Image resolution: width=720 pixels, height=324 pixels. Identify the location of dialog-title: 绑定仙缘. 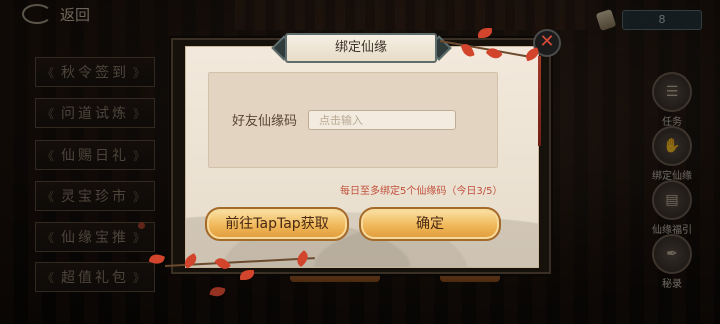
(361, 48).